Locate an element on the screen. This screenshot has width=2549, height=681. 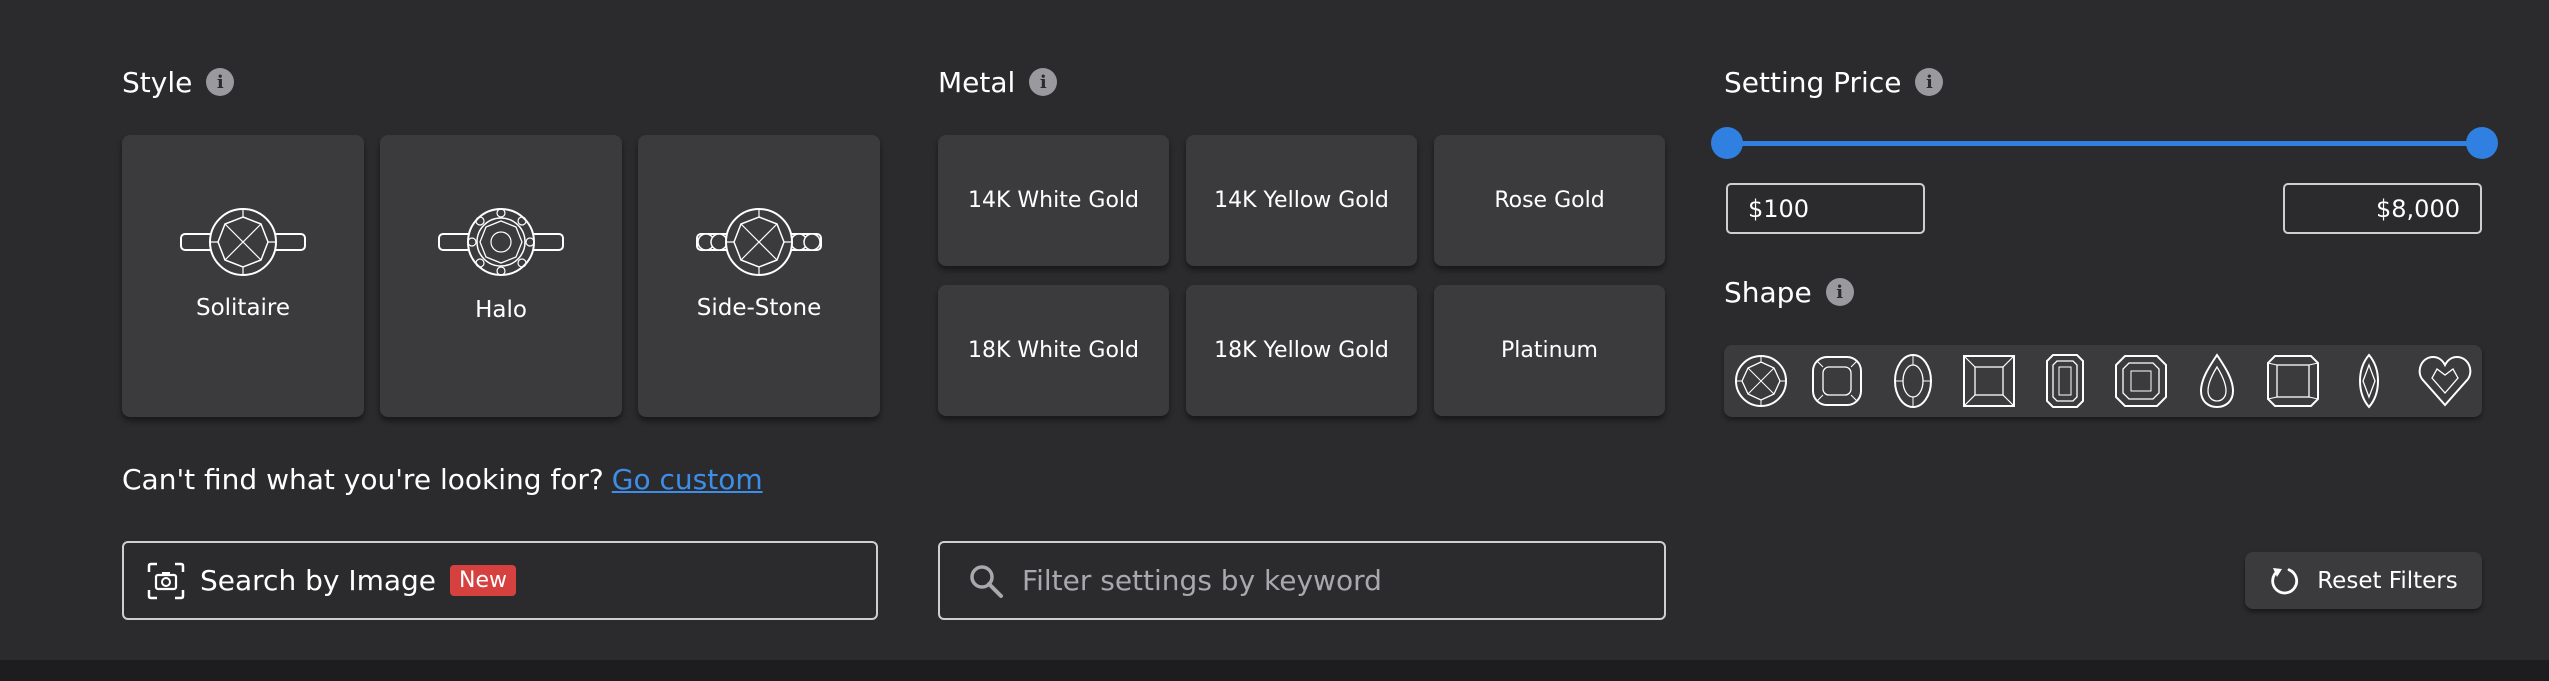
shape-option-round is located at coordinates (1761, 381).